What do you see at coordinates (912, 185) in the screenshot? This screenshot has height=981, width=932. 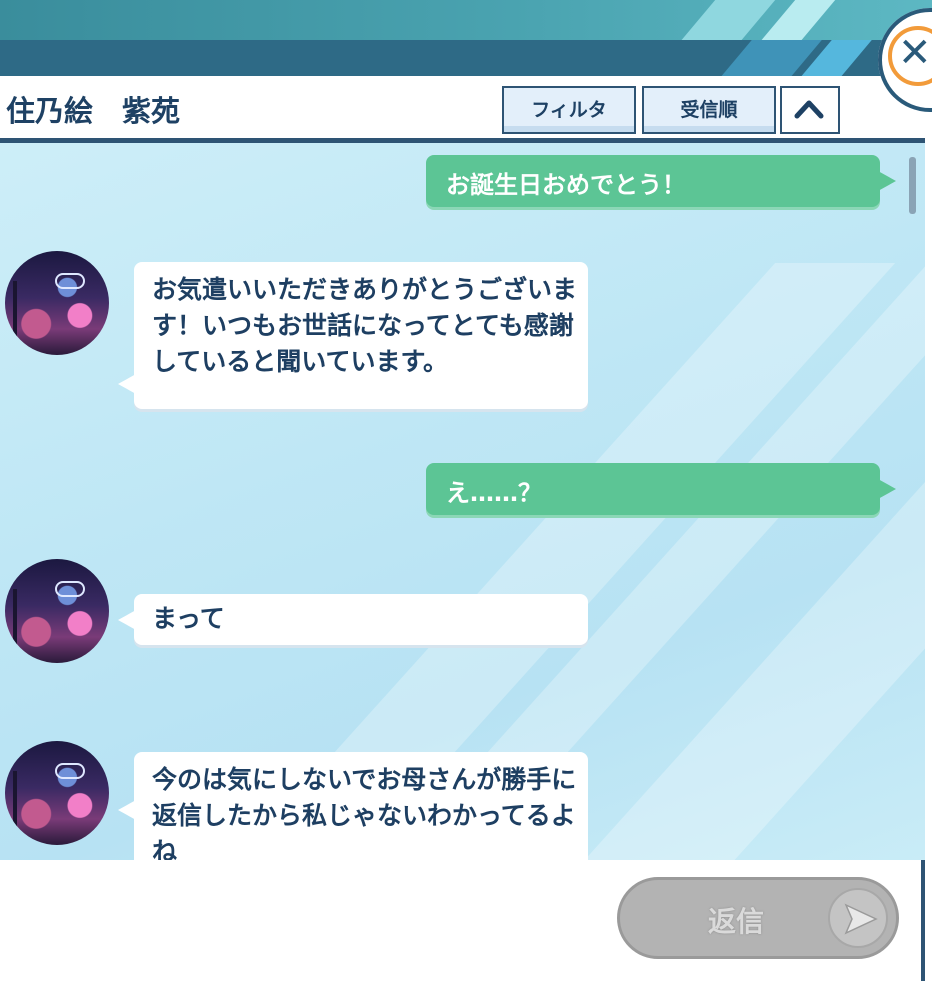 I see `scrollbar-thumb` at bounding box center [912, 185].